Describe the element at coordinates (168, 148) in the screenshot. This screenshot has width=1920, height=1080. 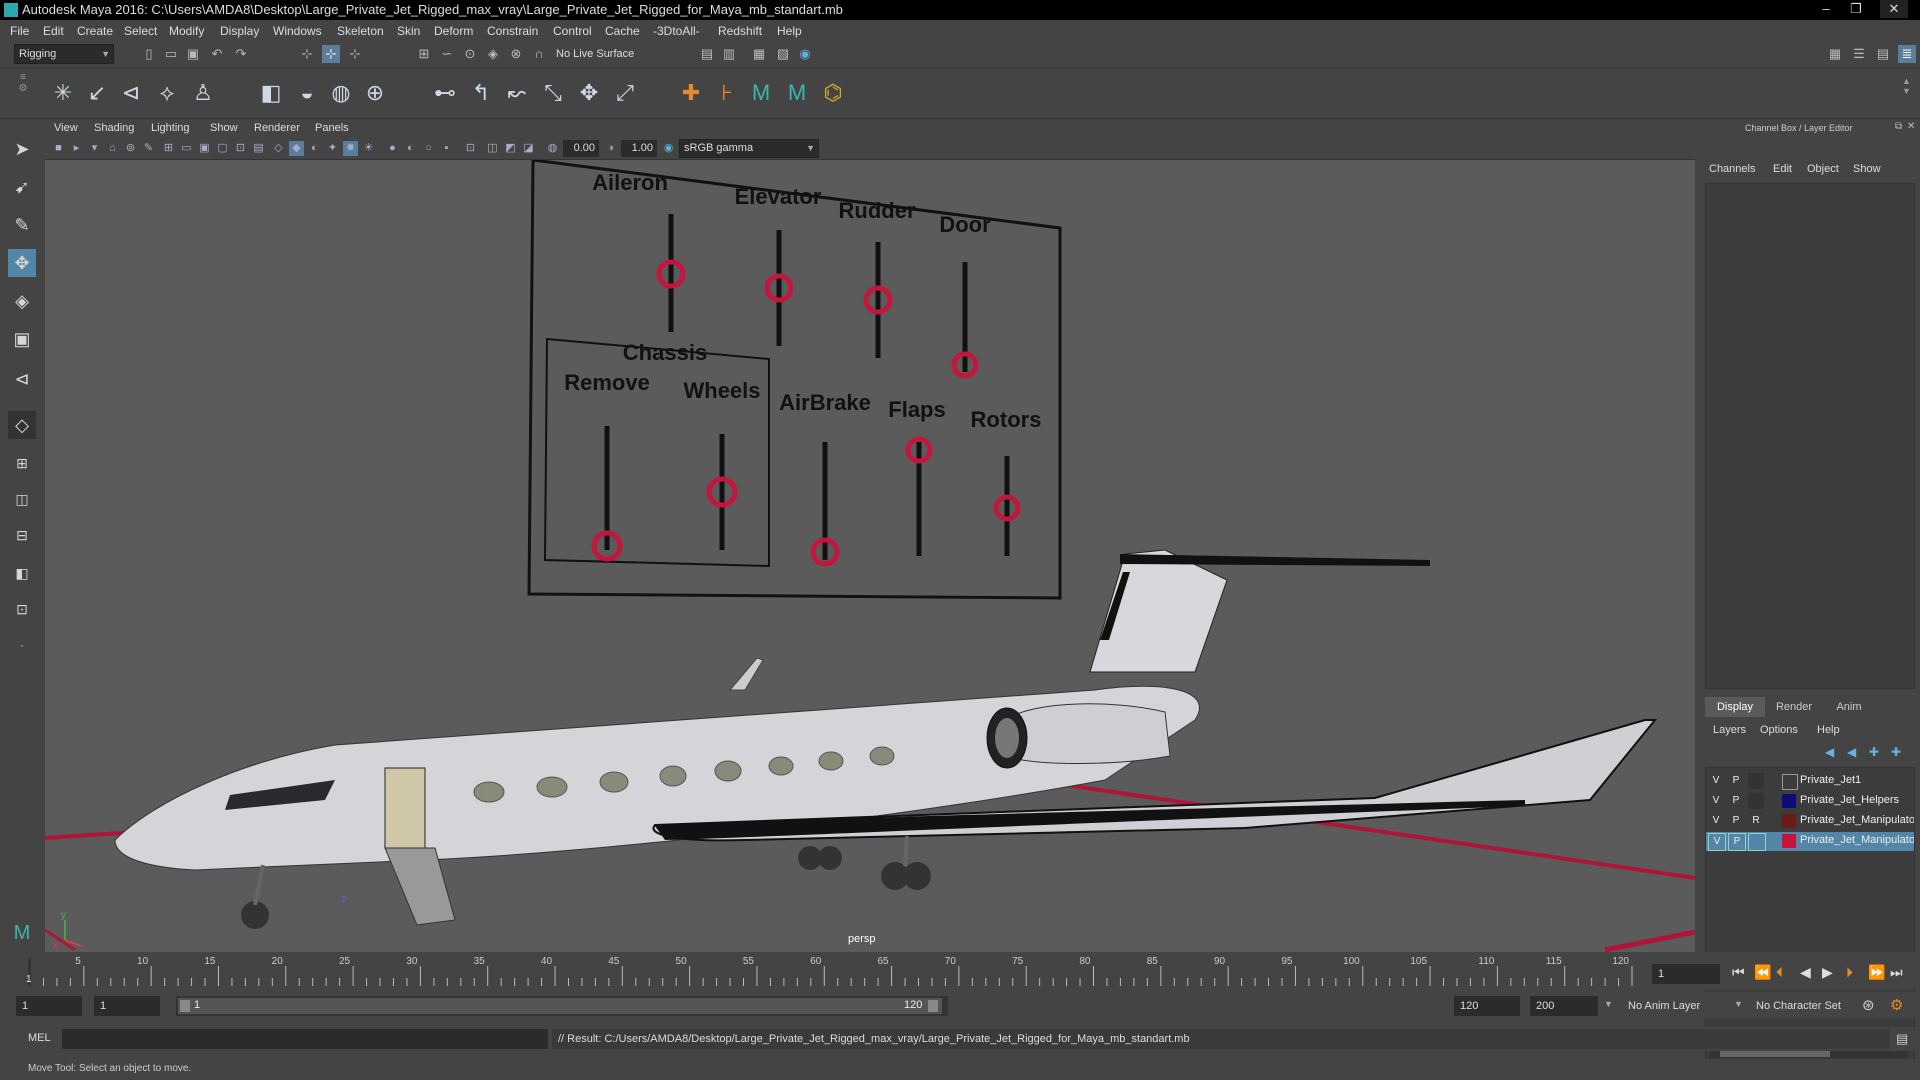
I see `grid-icon: ⊞` at that location.